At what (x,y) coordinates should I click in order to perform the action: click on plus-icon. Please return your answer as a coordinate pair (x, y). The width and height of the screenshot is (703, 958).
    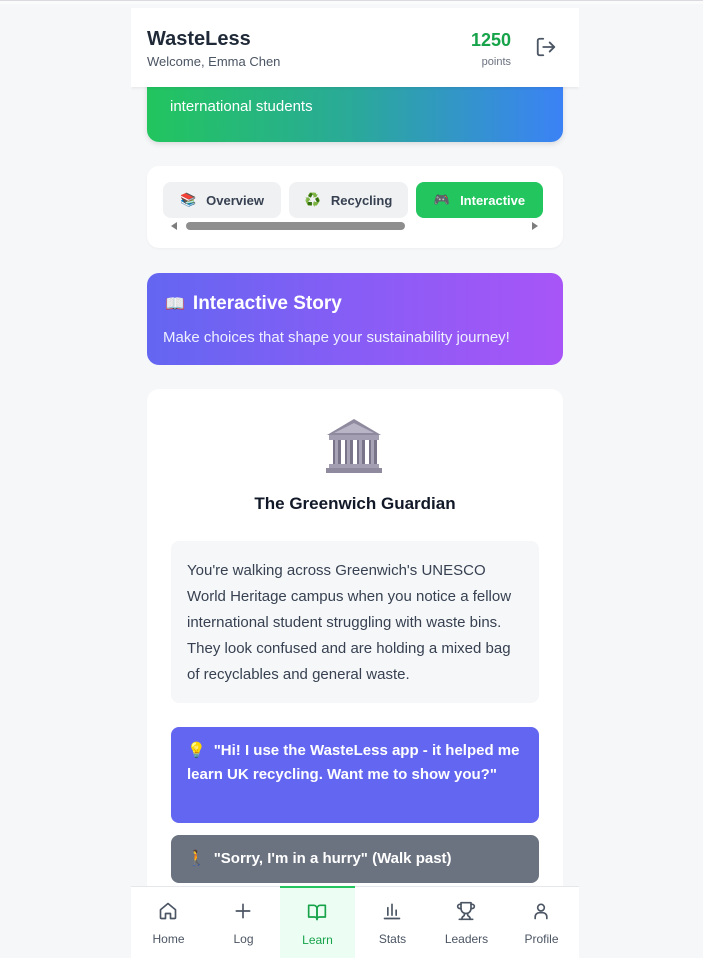
    Looking at the image, I should click on (243, 911).